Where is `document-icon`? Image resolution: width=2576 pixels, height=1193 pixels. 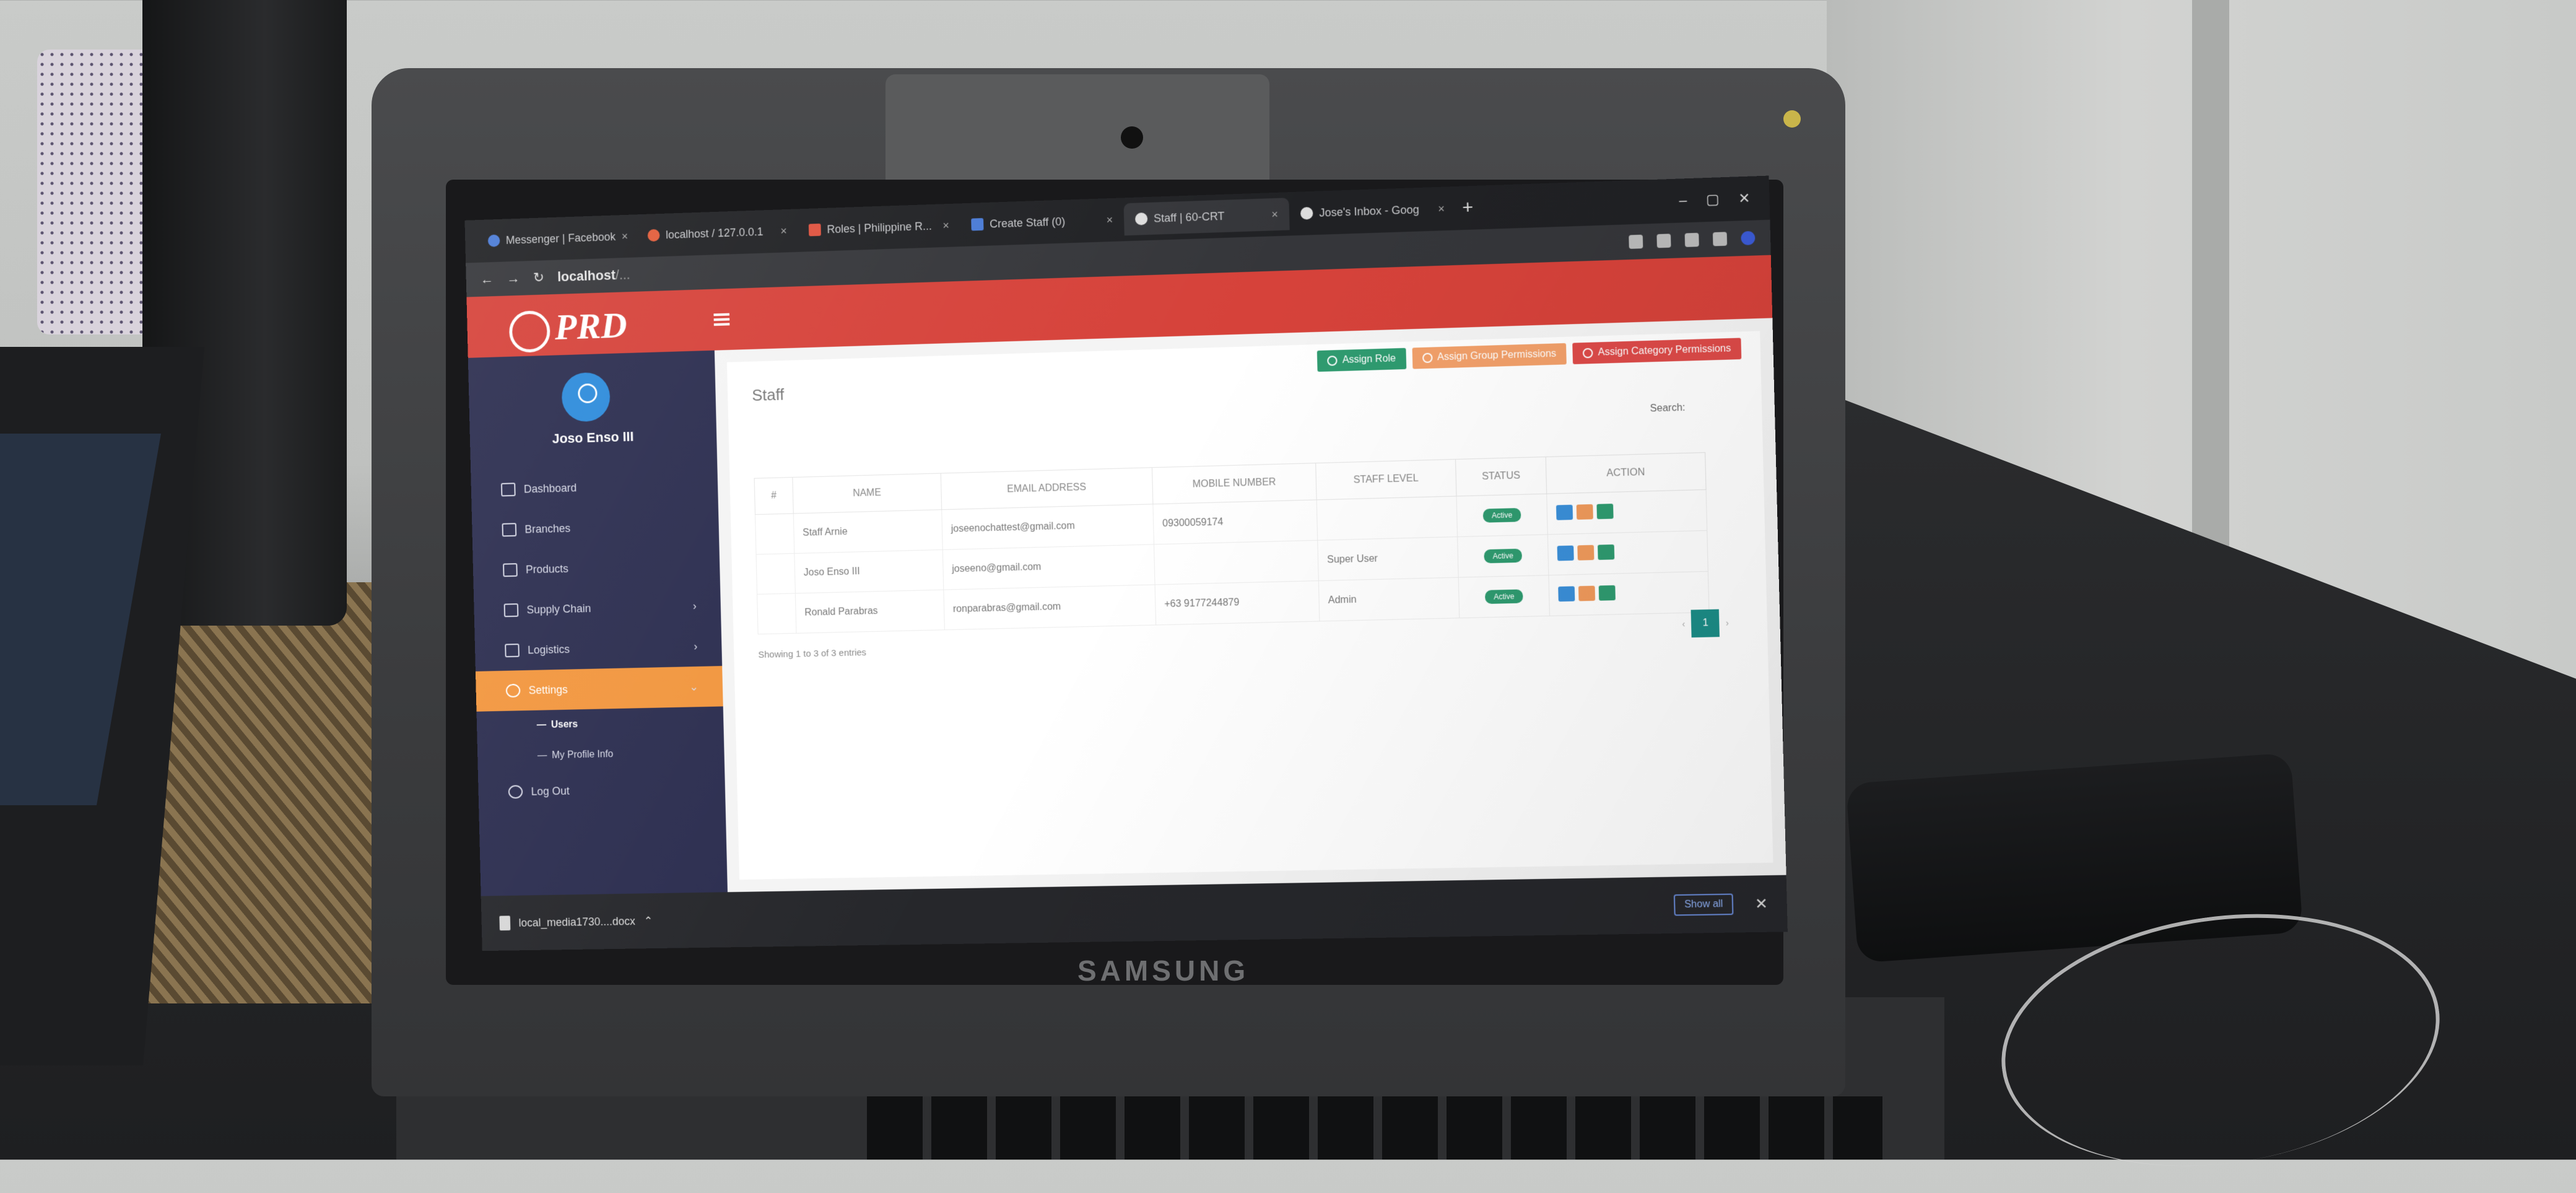 document-icon is located at coordinates (505, 923).